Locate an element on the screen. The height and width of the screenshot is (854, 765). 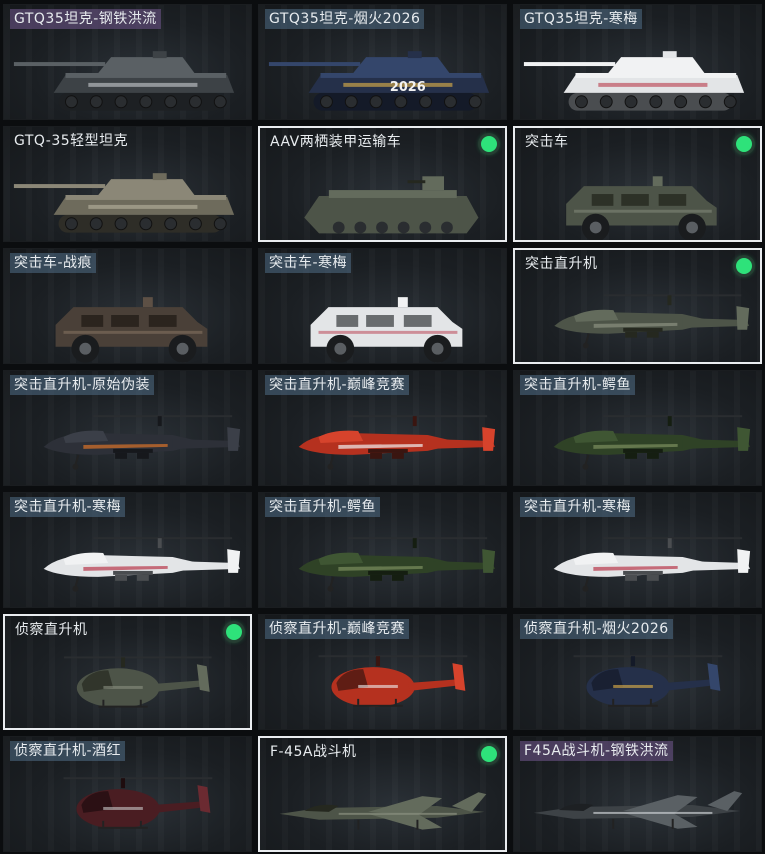
vehicle-card: 侦察直升机 is located at coordinates (127, 672).